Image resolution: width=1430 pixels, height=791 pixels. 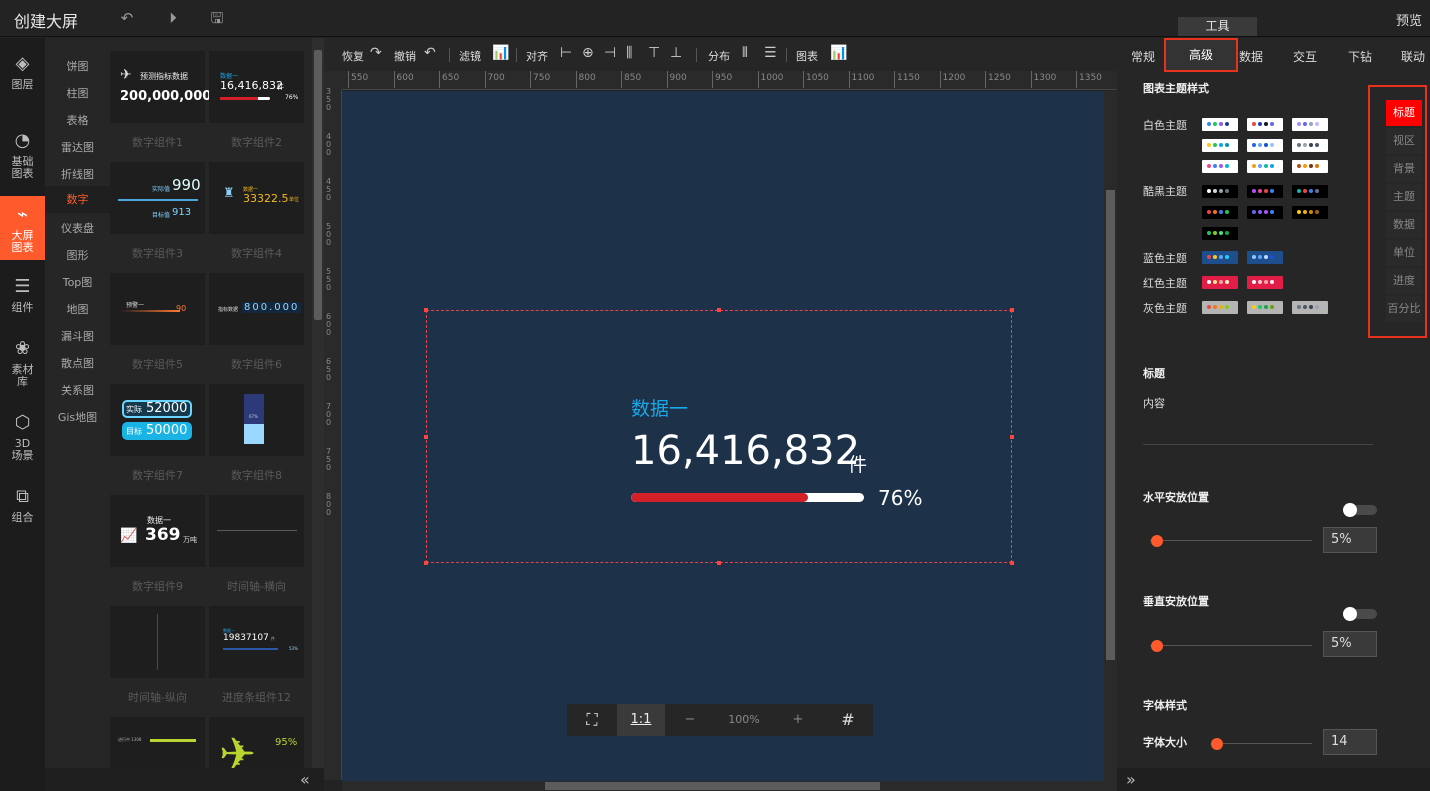 I want to click on align-right-icon: ⊣, so click(x=610, y=53).